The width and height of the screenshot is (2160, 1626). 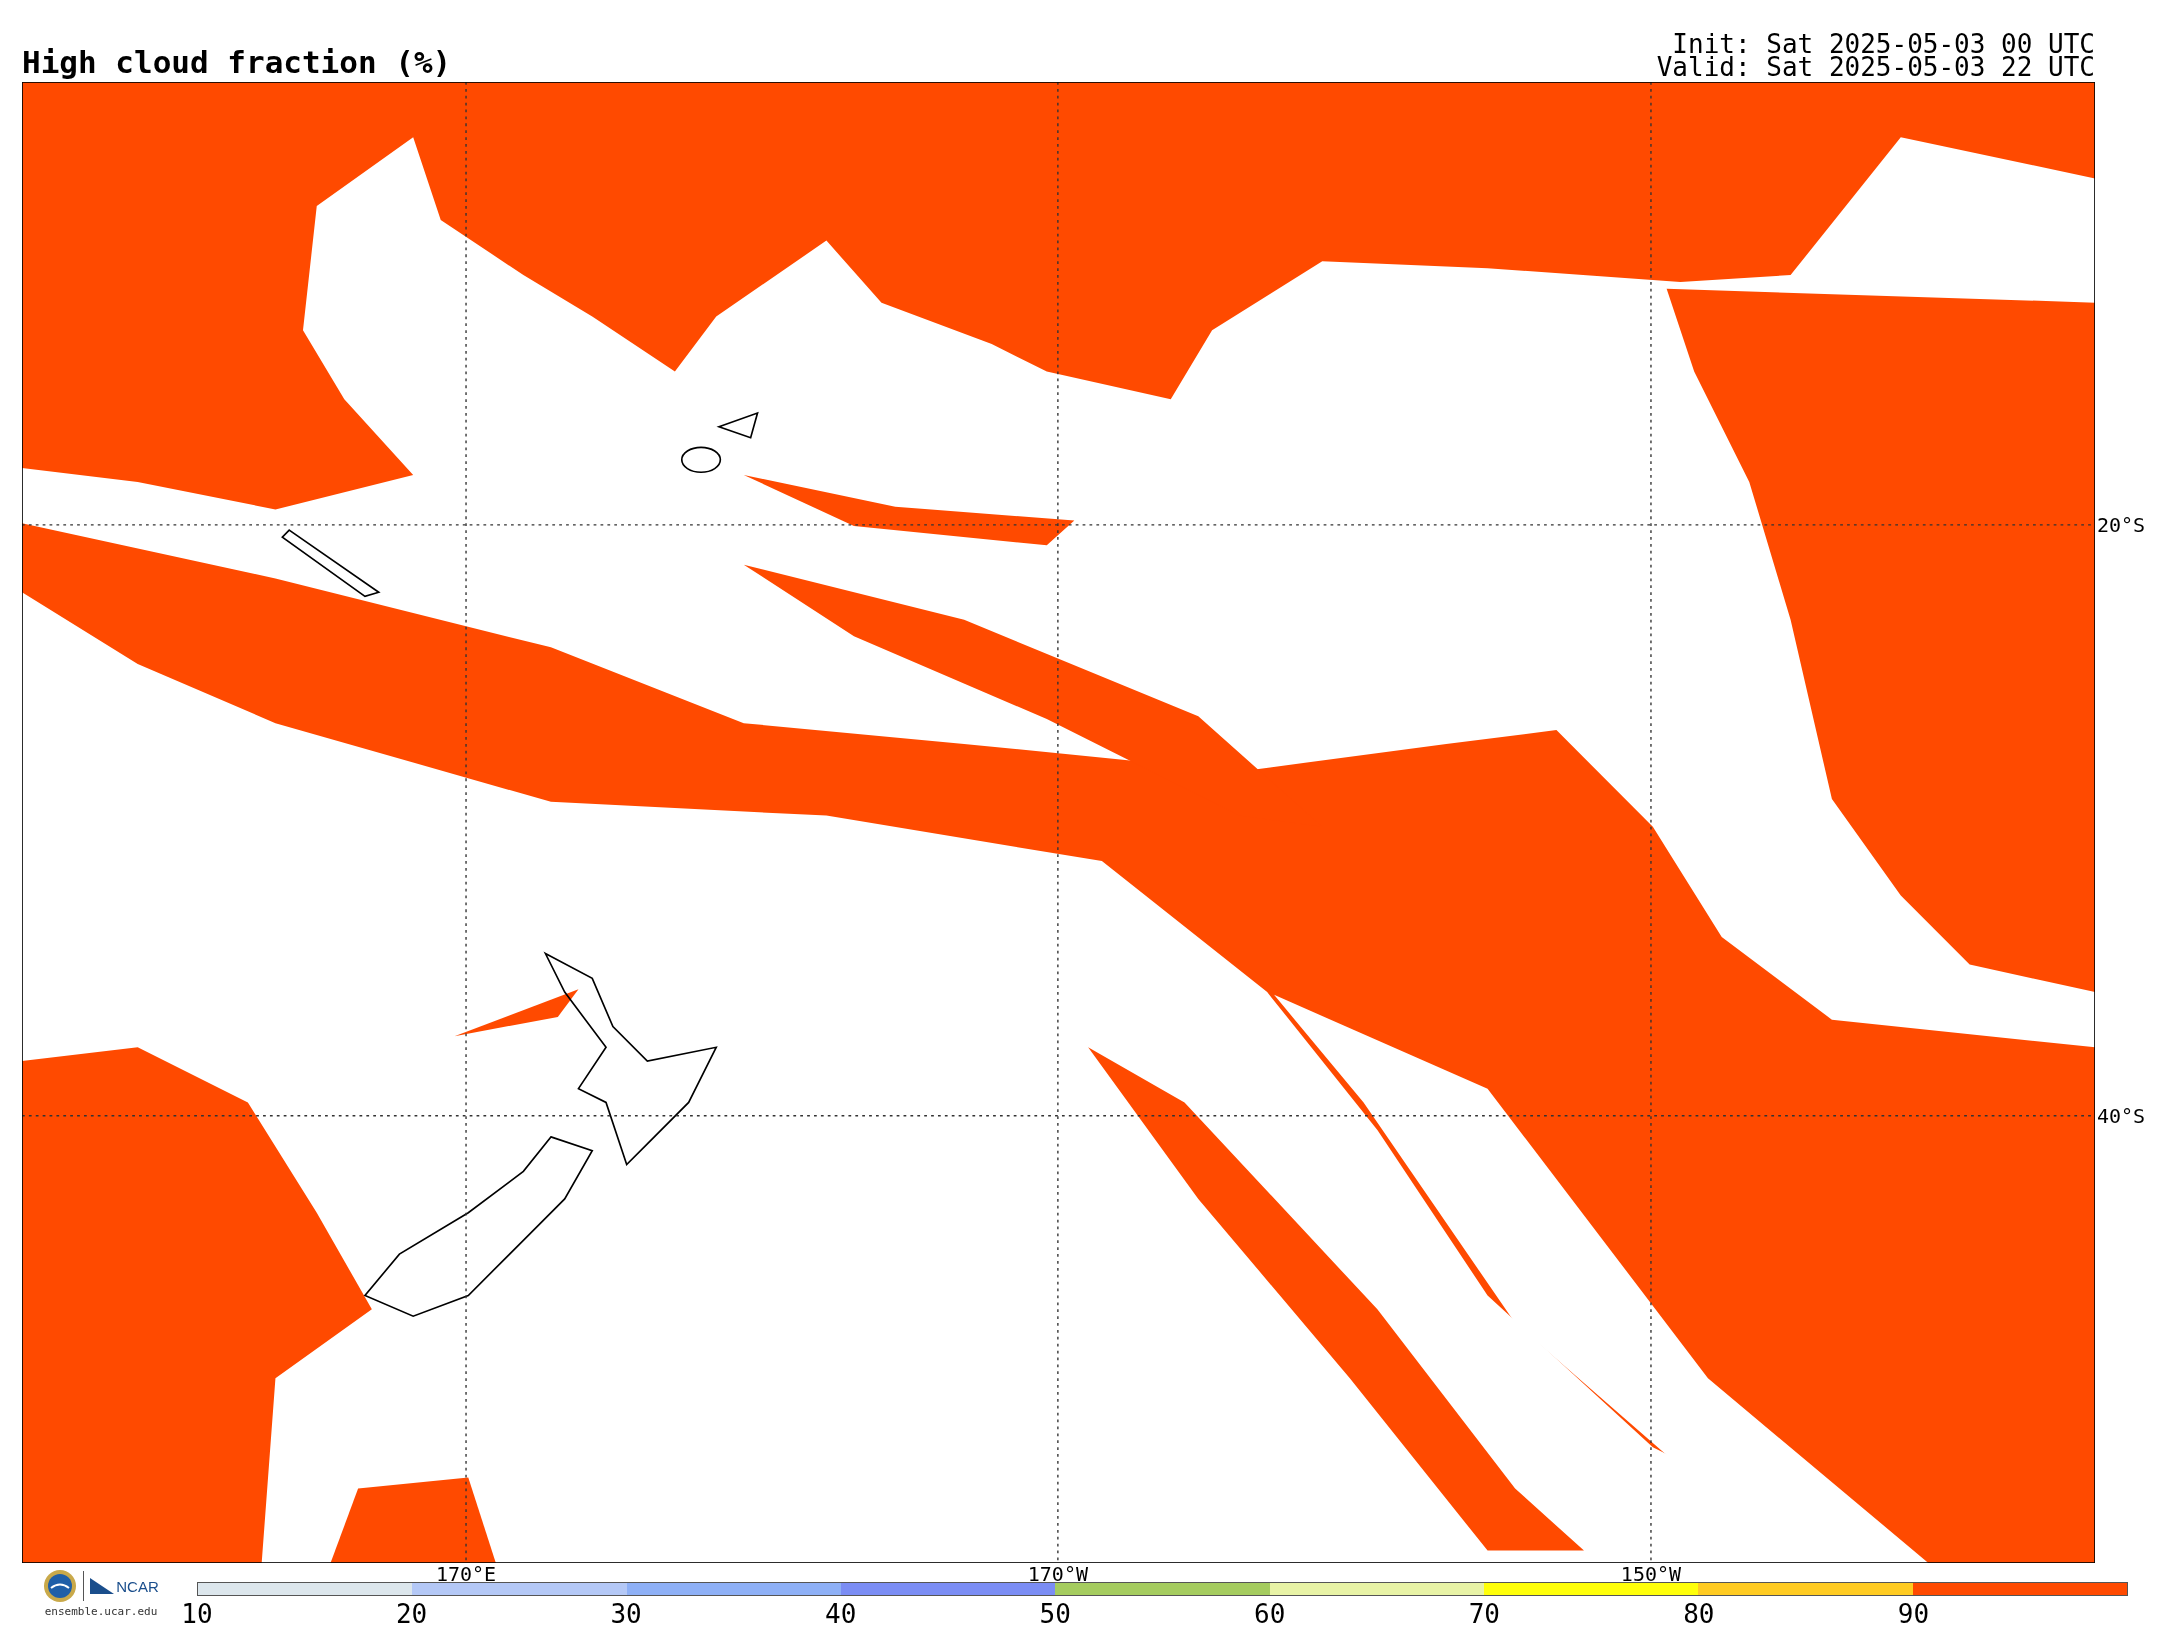 I want to click on scale-tick-label: 40, so click(x=841, y=1613).